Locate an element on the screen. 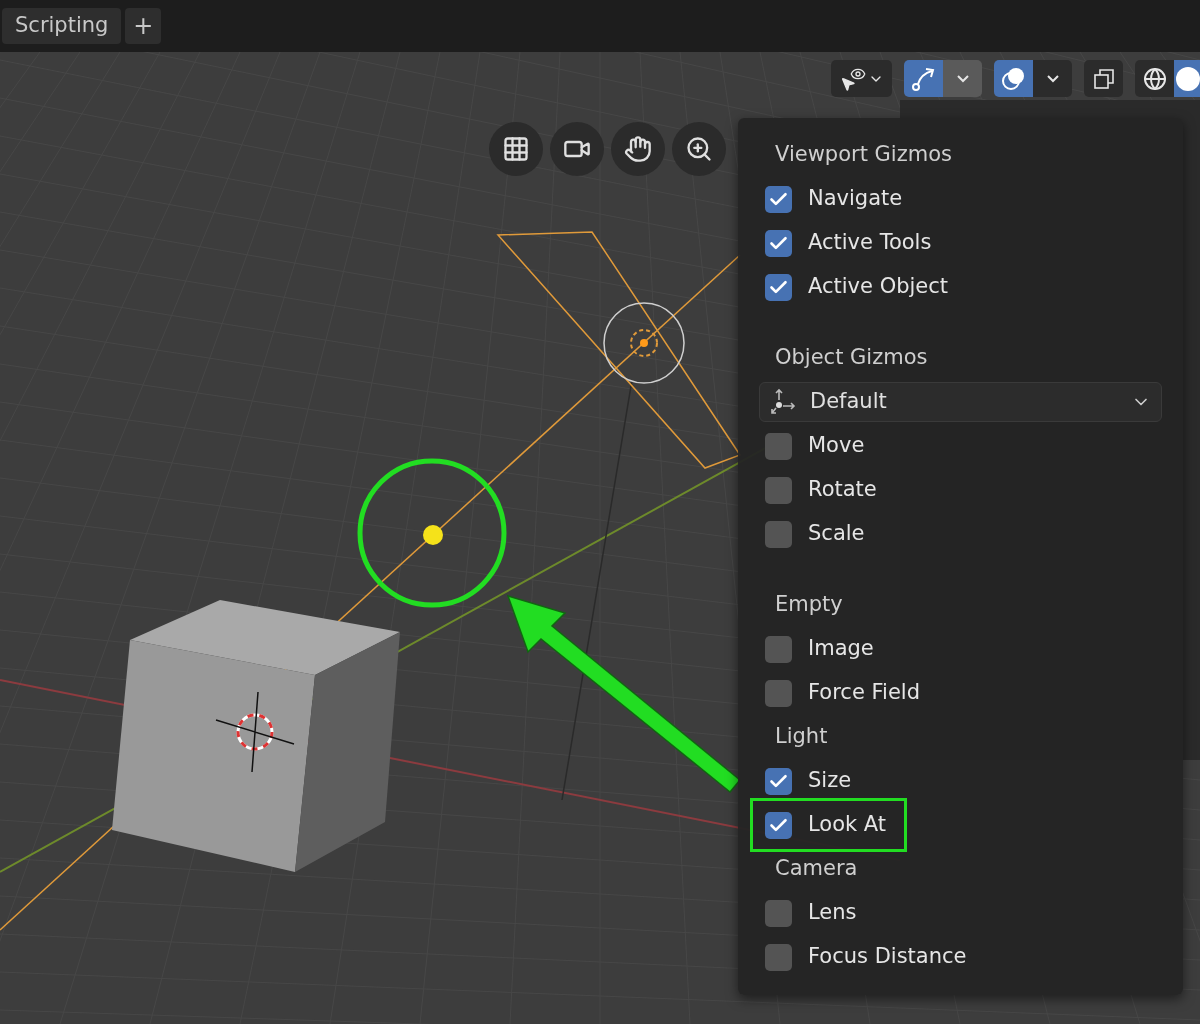 The width and height of the screenshot is (1200, 1024). section-heading: Object Gizmos is located at coordinates (851, 358).